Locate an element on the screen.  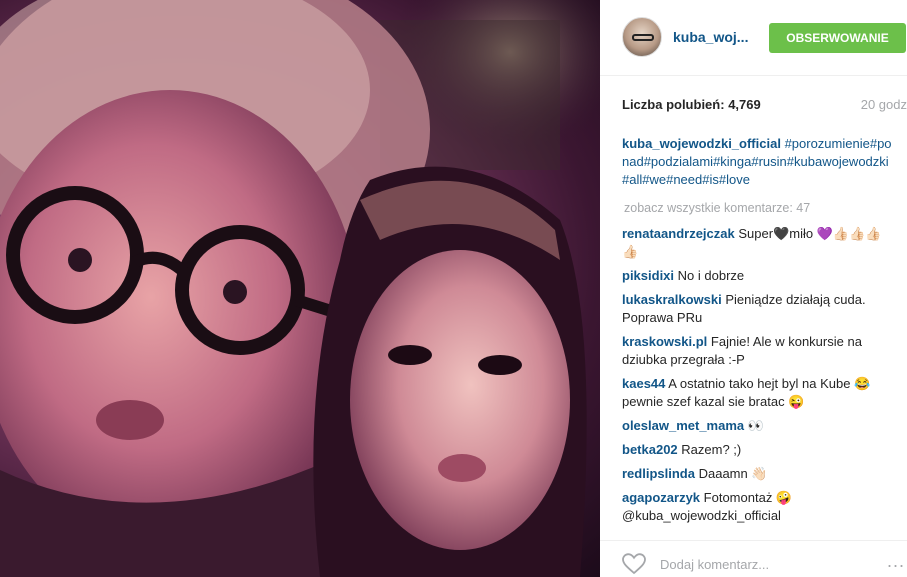
follow-button: OBSERWOWANIE is located at coordinates (837, 38).